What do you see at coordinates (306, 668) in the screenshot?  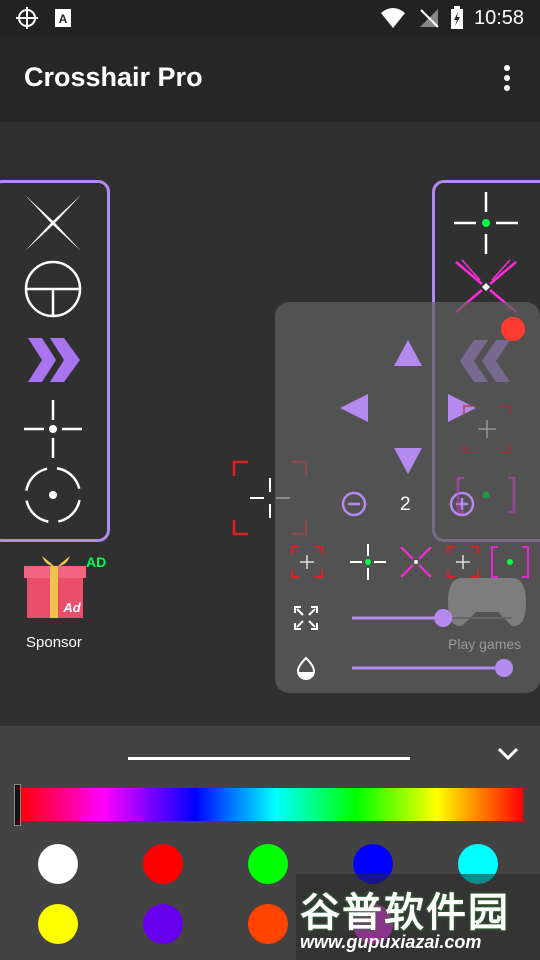 I see `opacity-icon` at bounding box center [306, 668].